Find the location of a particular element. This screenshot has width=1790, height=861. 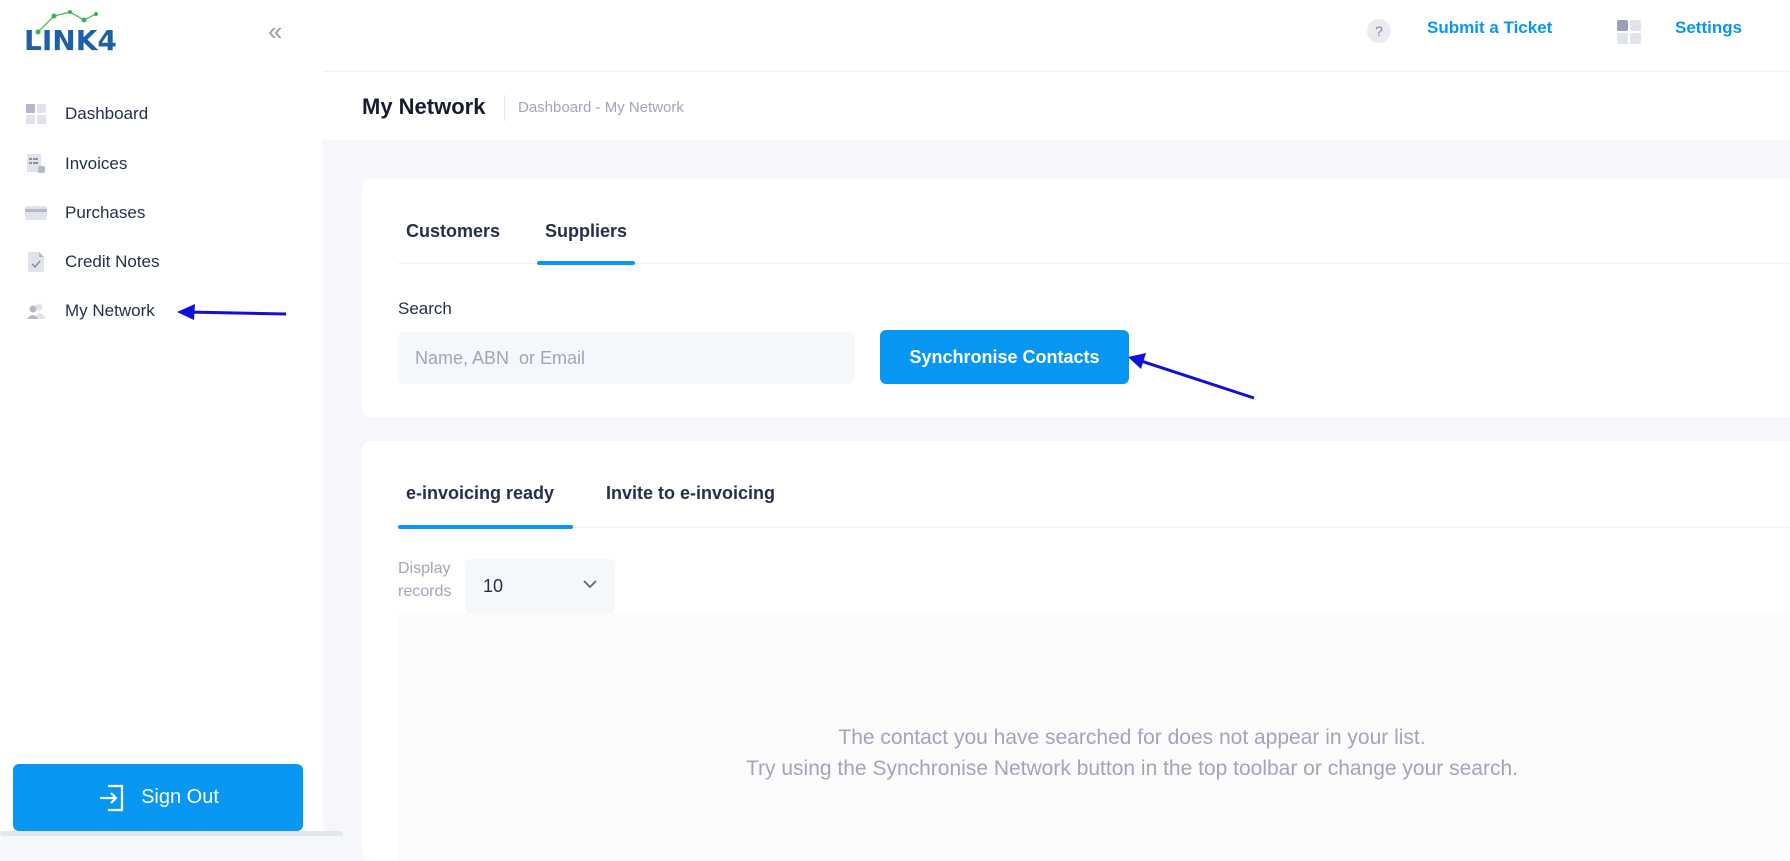

sidebar-item-label: Dashboard is located at coordinates (107, 113).